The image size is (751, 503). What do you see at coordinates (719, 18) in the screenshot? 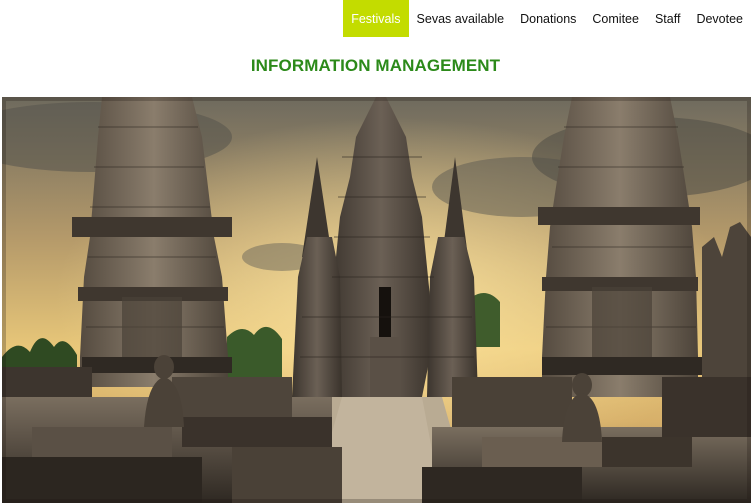
I see `nav-item-devotee: Devotee` at bounding box center [719, 18].